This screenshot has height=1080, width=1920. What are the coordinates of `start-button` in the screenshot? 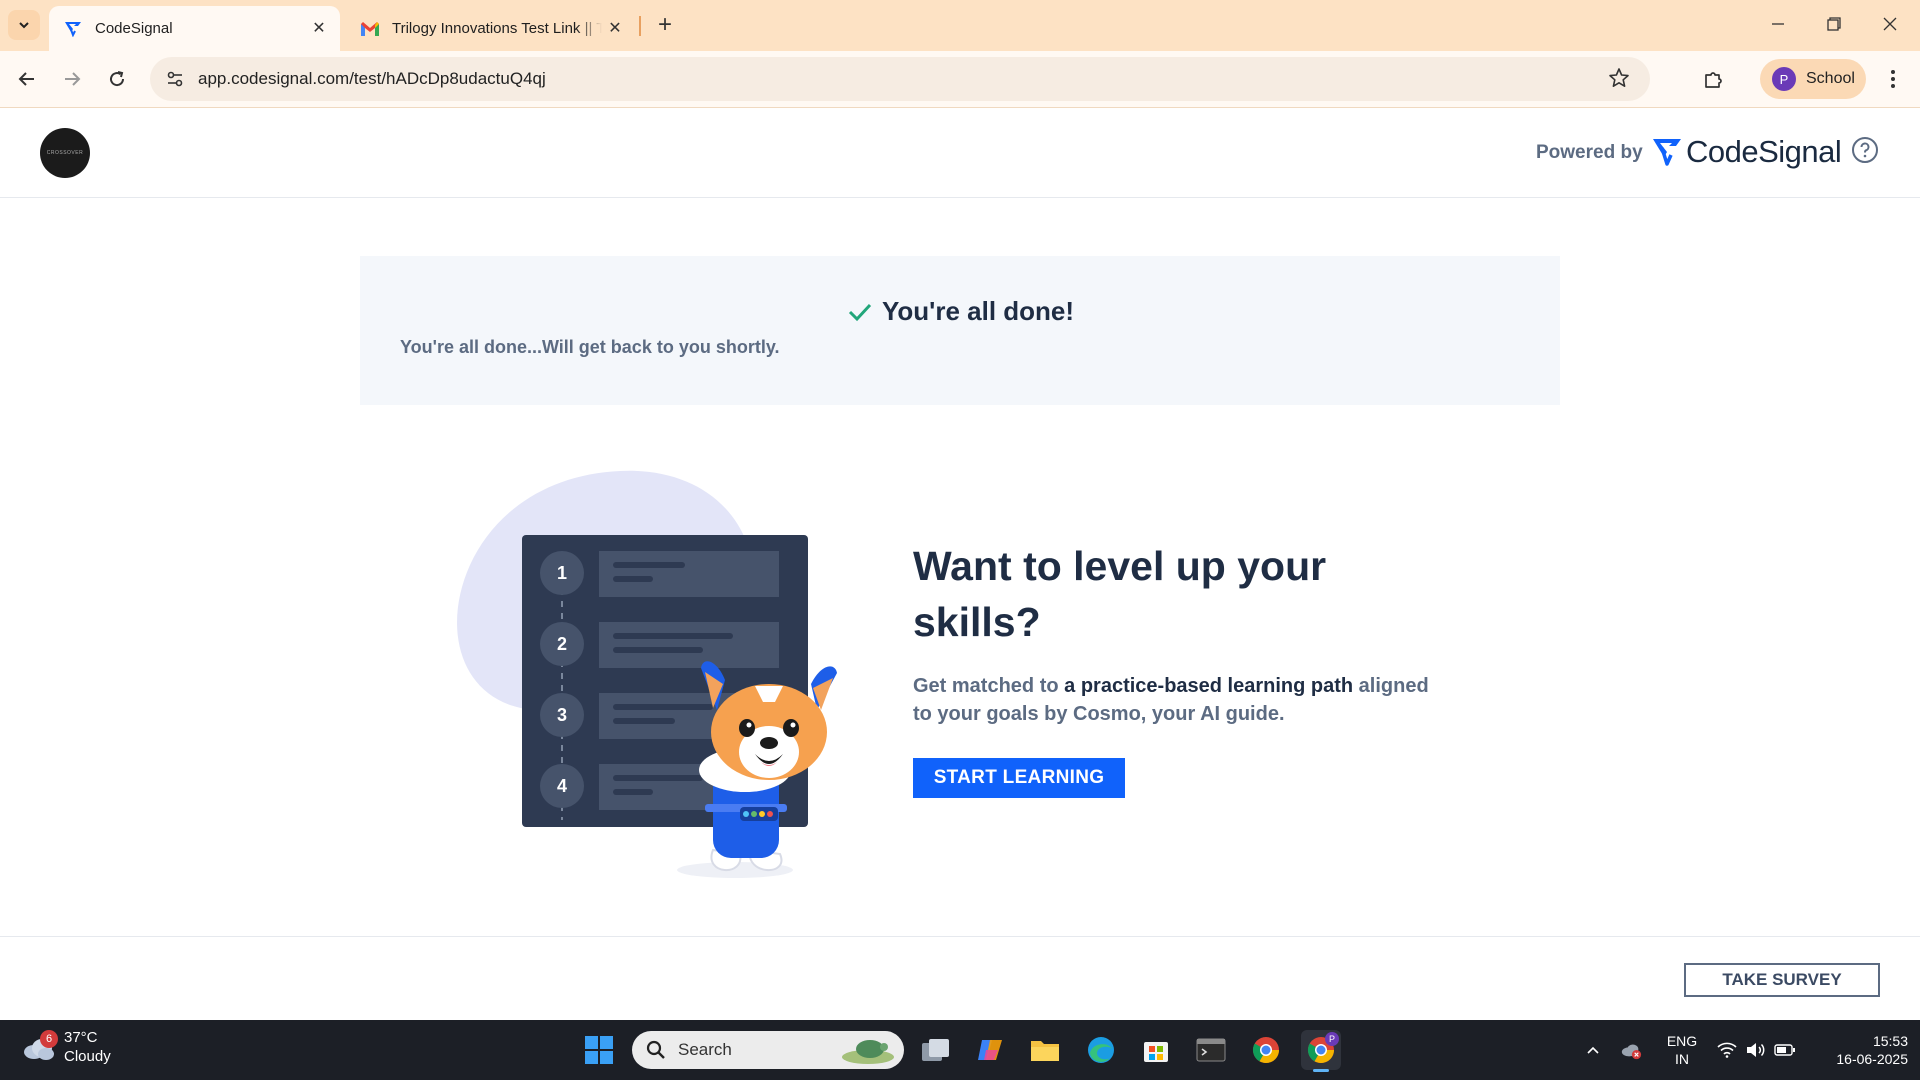 It's located at (599, 1050).